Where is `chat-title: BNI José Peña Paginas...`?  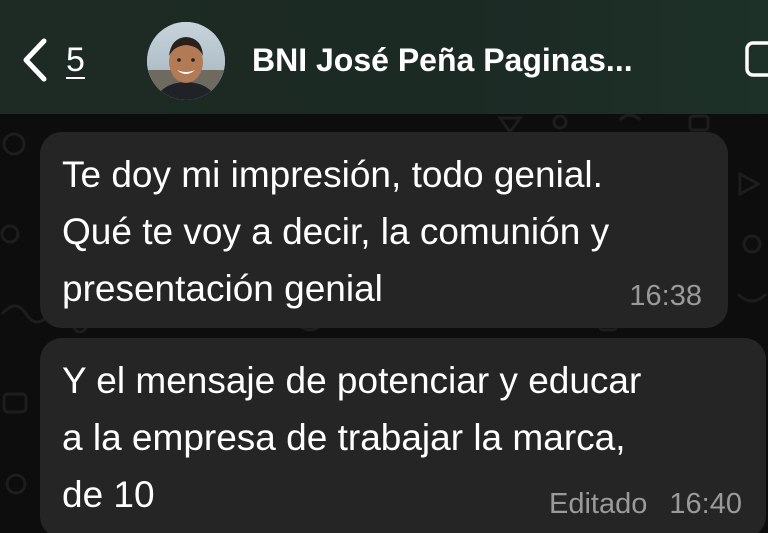 chat-title: BNI José Peña Paginas... is located at coordinates (442, 60).